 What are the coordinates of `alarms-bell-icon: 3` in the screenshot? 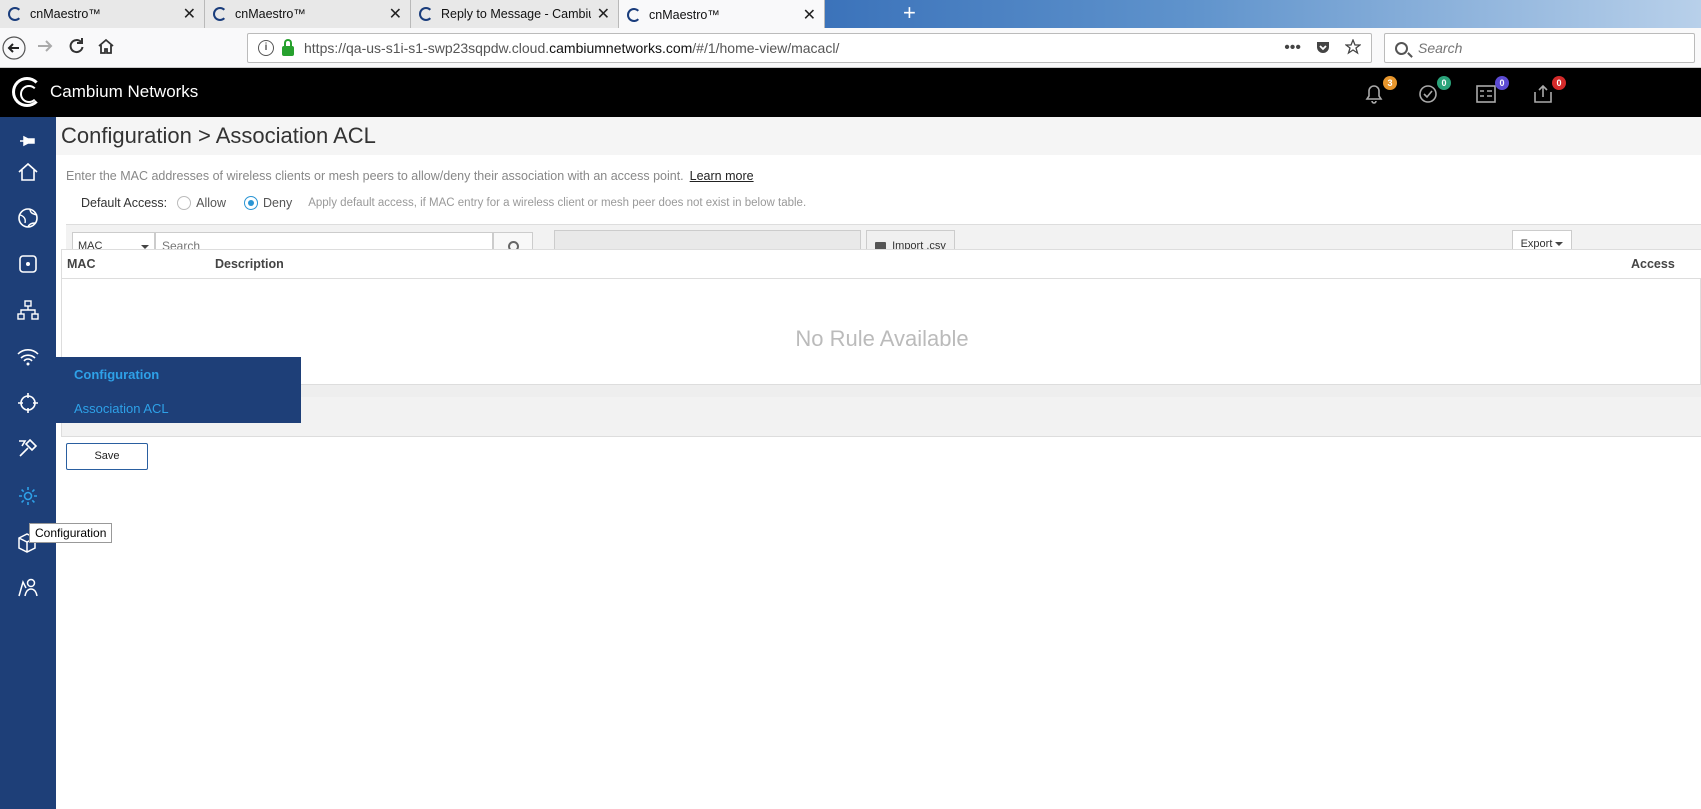 It's located at (1380, 90).